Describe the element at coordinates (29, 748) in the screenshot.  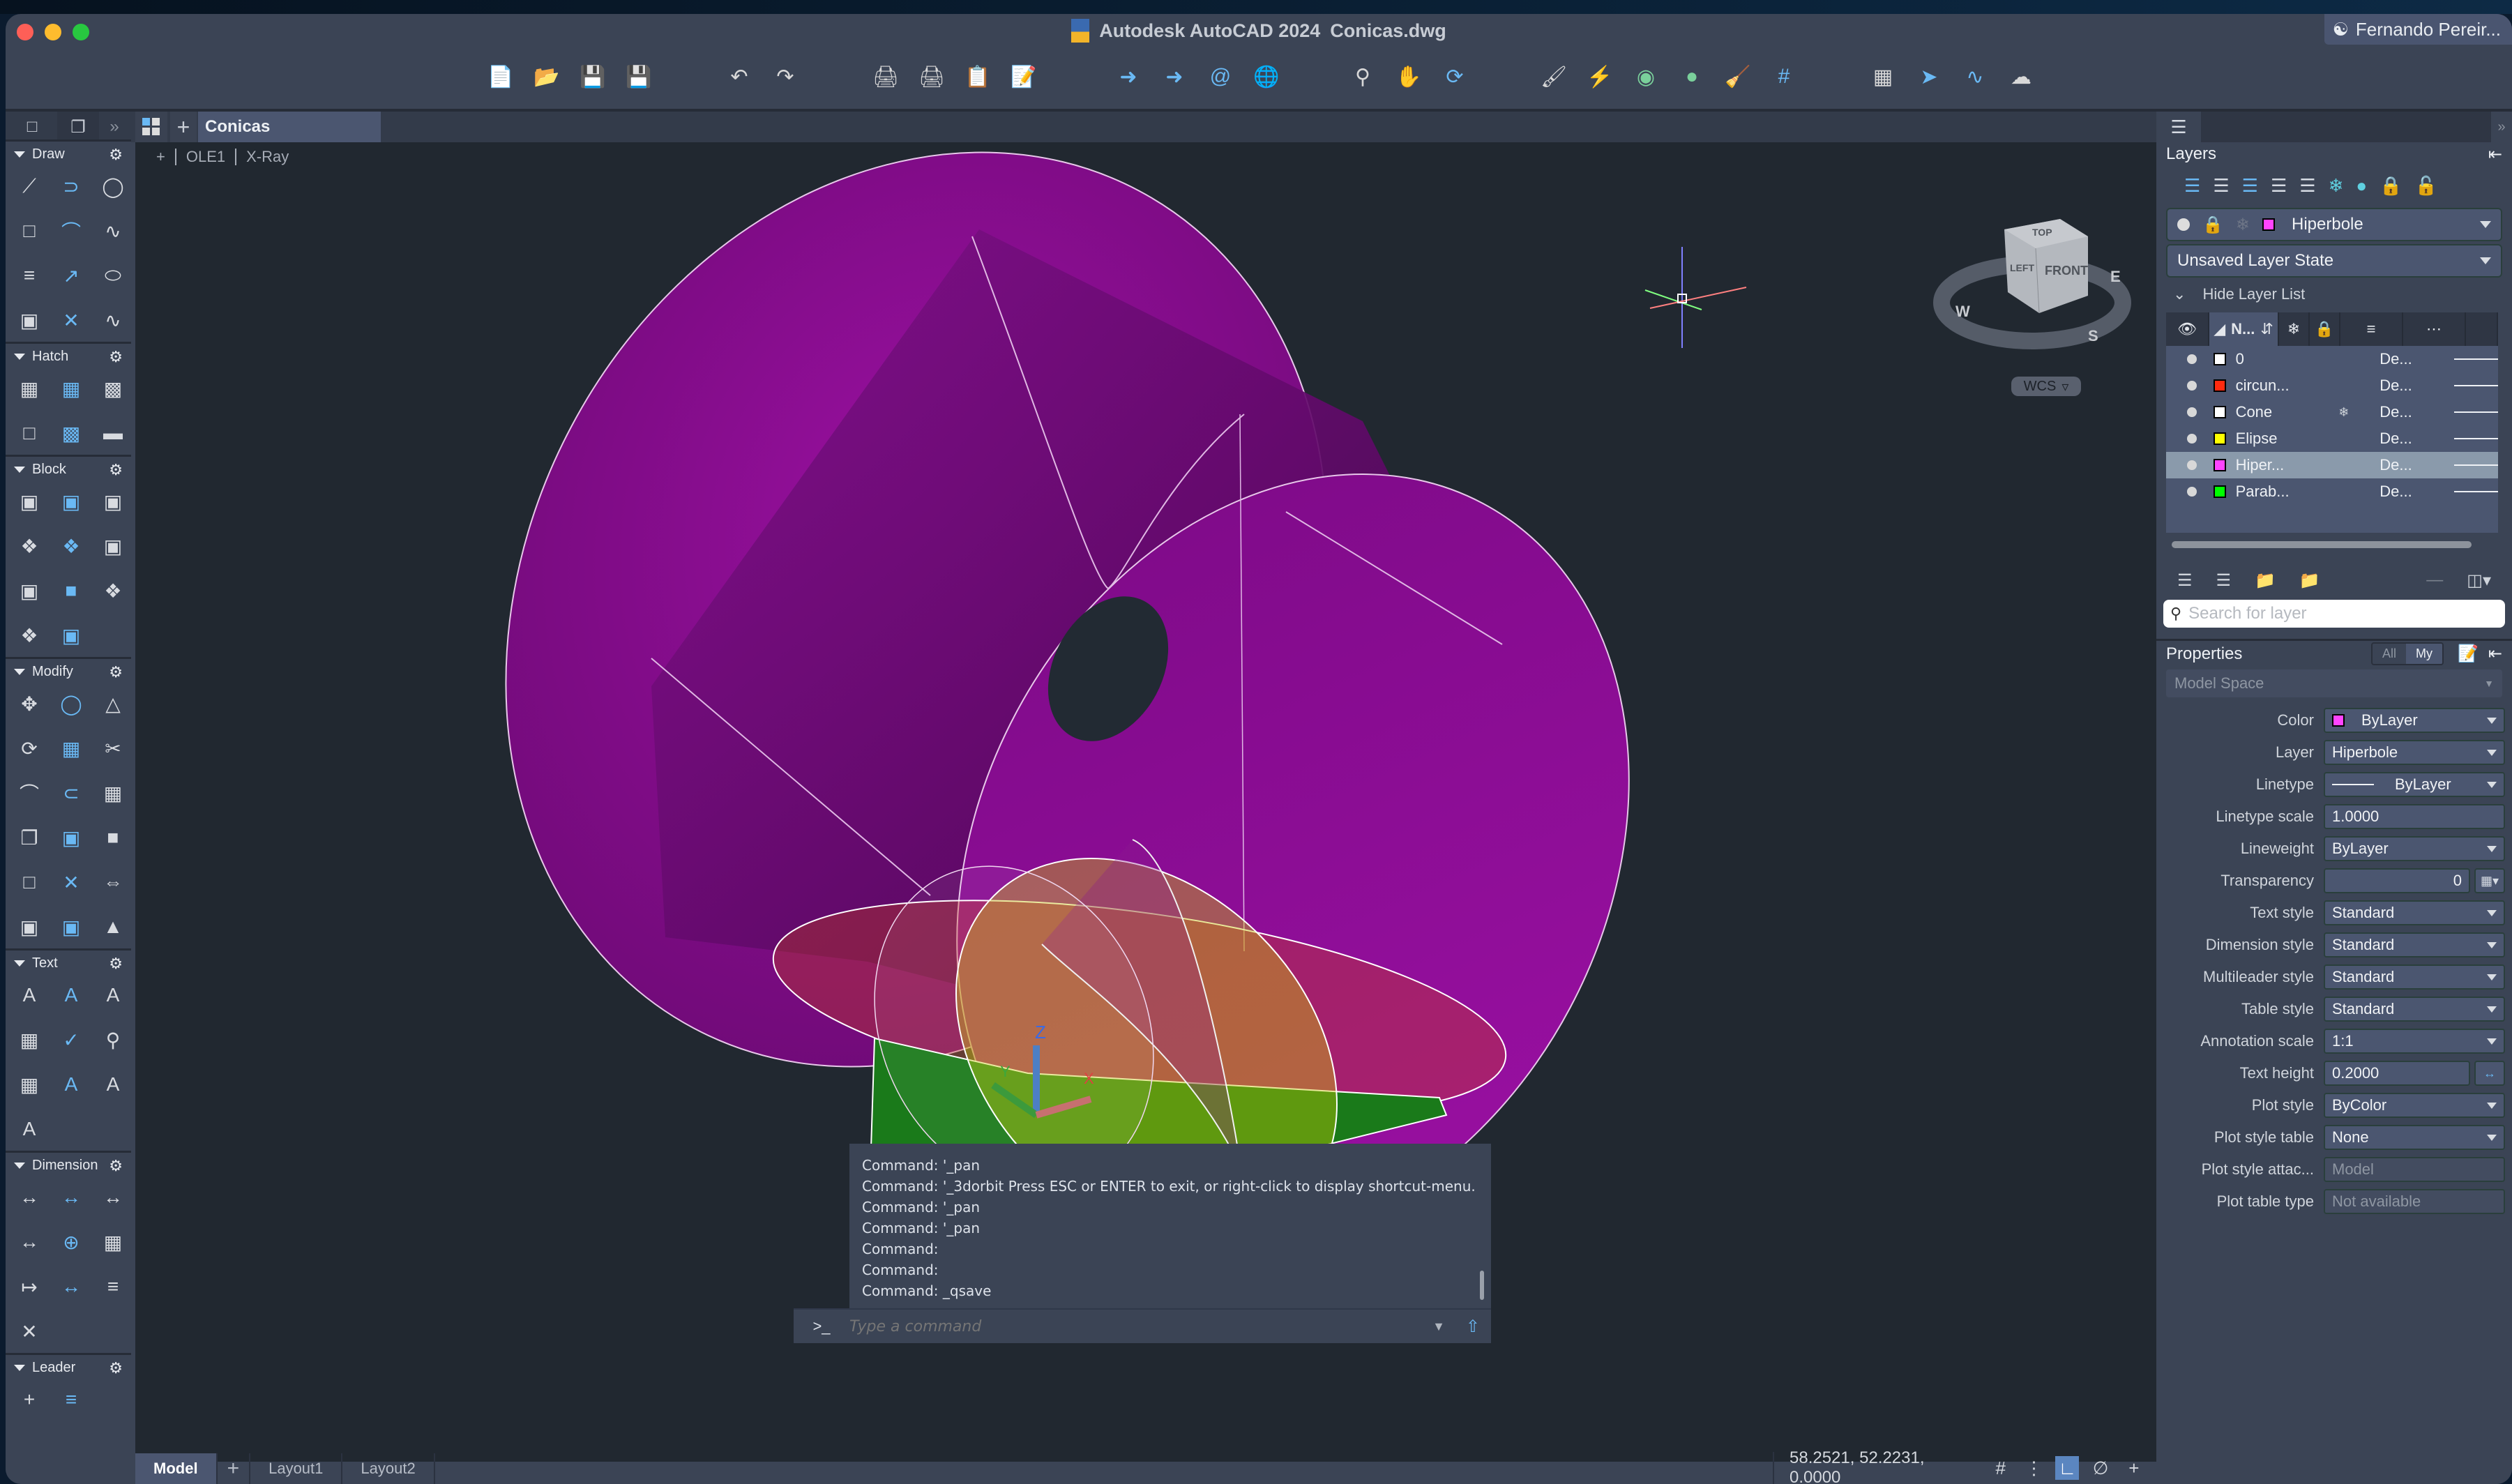
I see `rotate-icon: ⟳` at that location.